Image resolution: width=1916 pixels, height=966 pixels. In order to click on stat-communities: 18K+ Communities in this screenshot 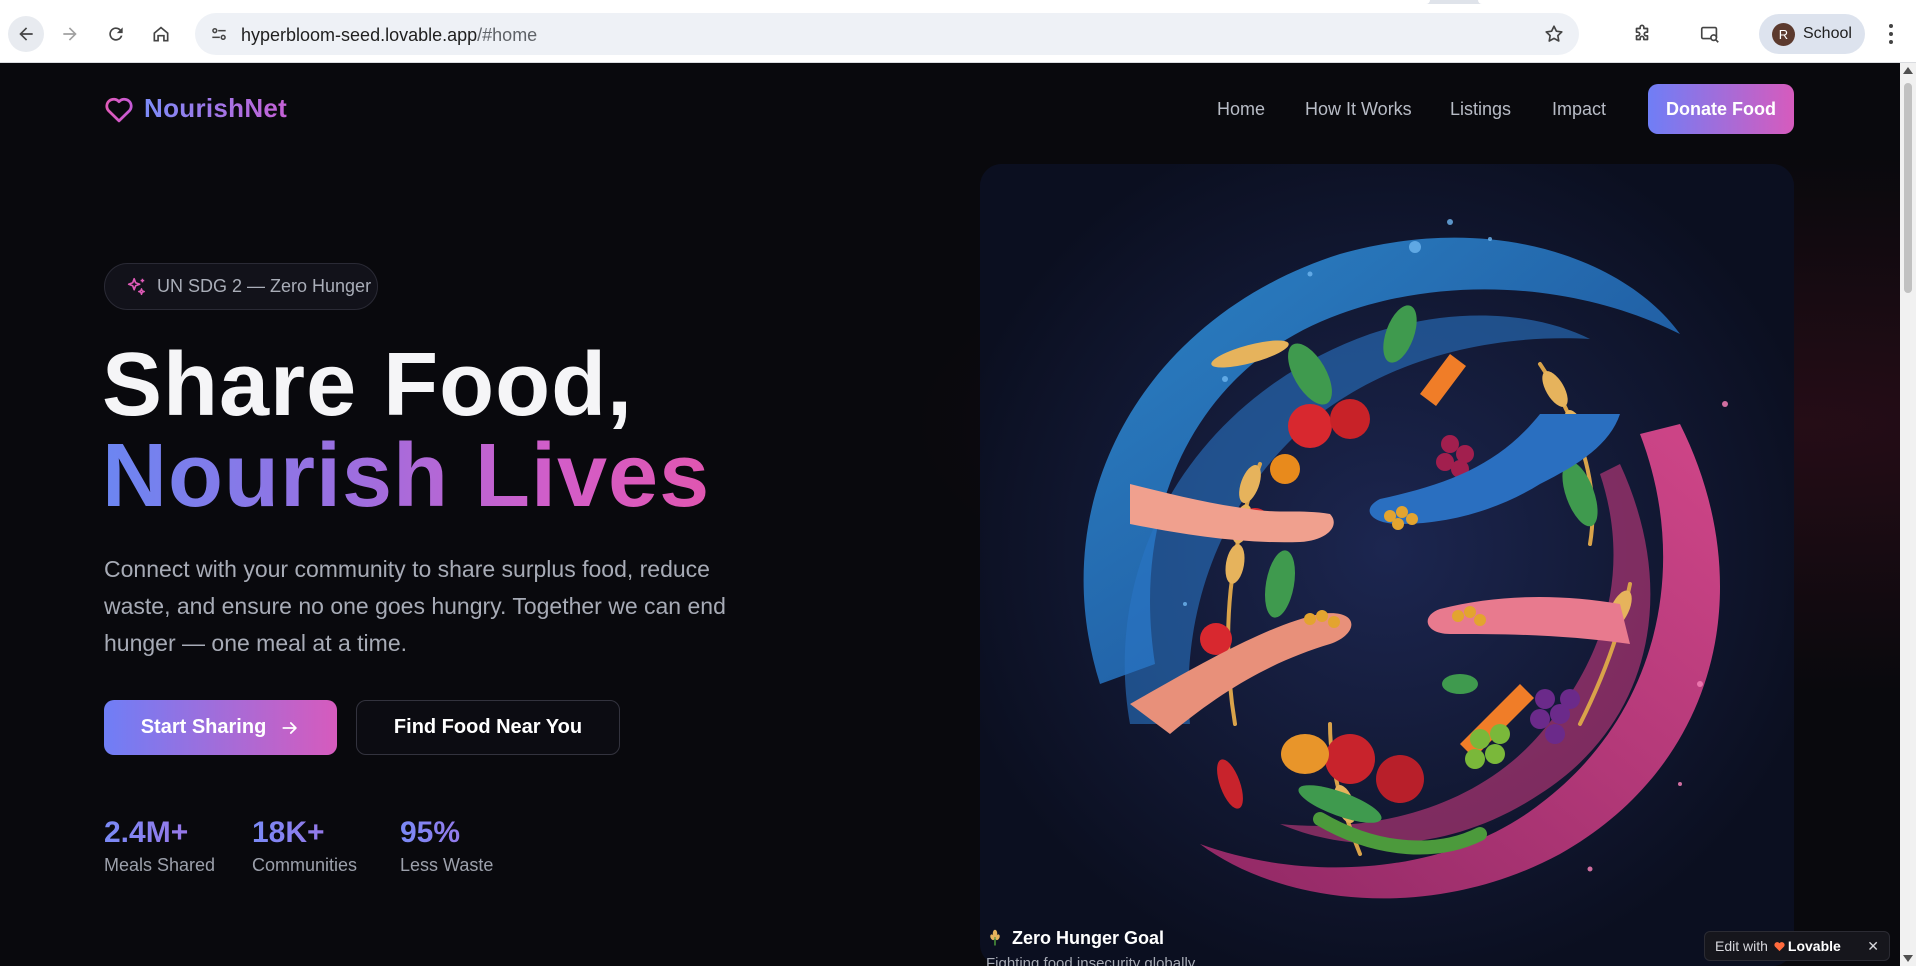, I will do `click(304, 845)`.